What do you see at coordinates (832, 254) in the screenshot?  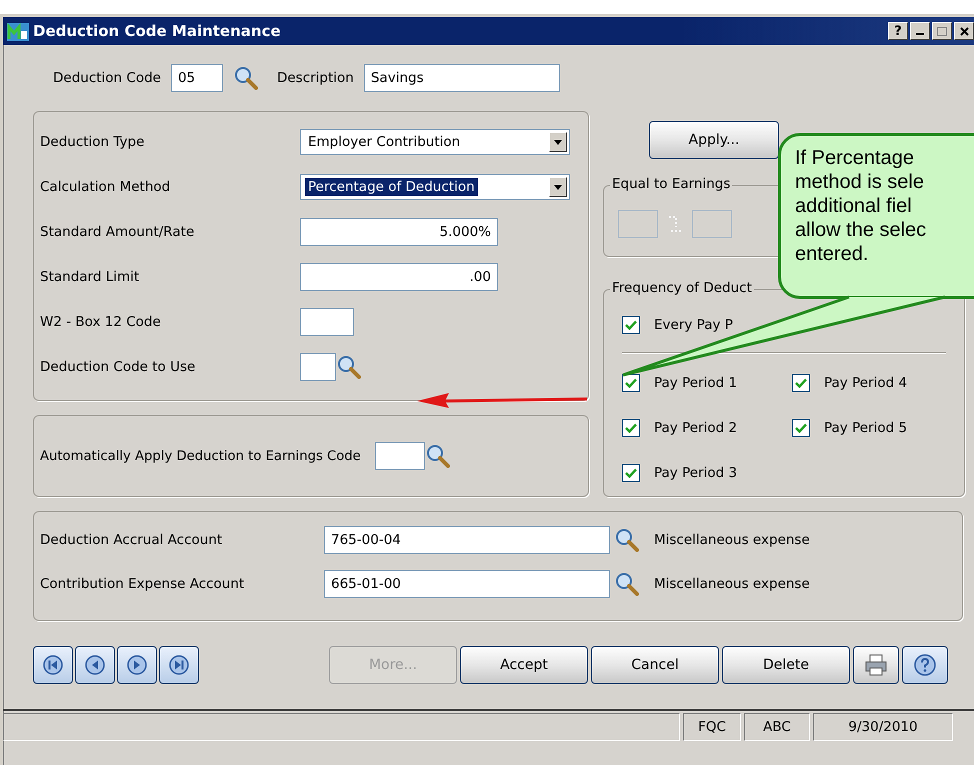 I see `callout-text: entered.` at bounding box center [832, 254].